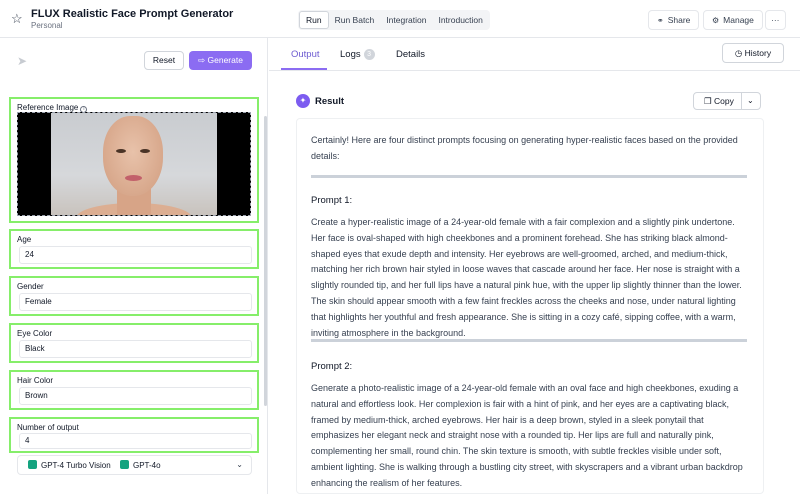 This screenshot has height=494, width=800. I want to click on history-label: History, so click(758, 53).